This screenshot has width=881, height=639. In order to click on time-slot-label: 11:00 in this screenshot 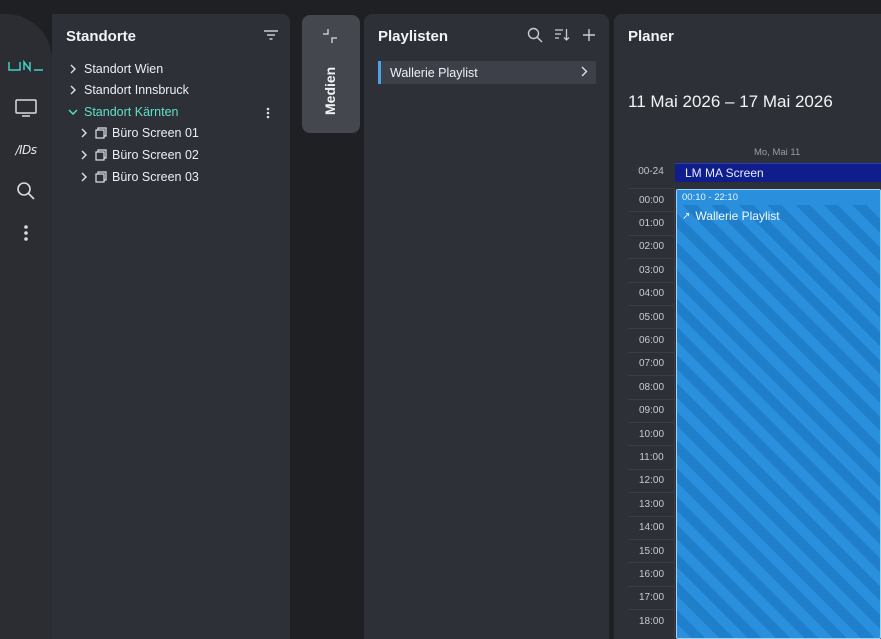, I will do `click(651, 456)`.